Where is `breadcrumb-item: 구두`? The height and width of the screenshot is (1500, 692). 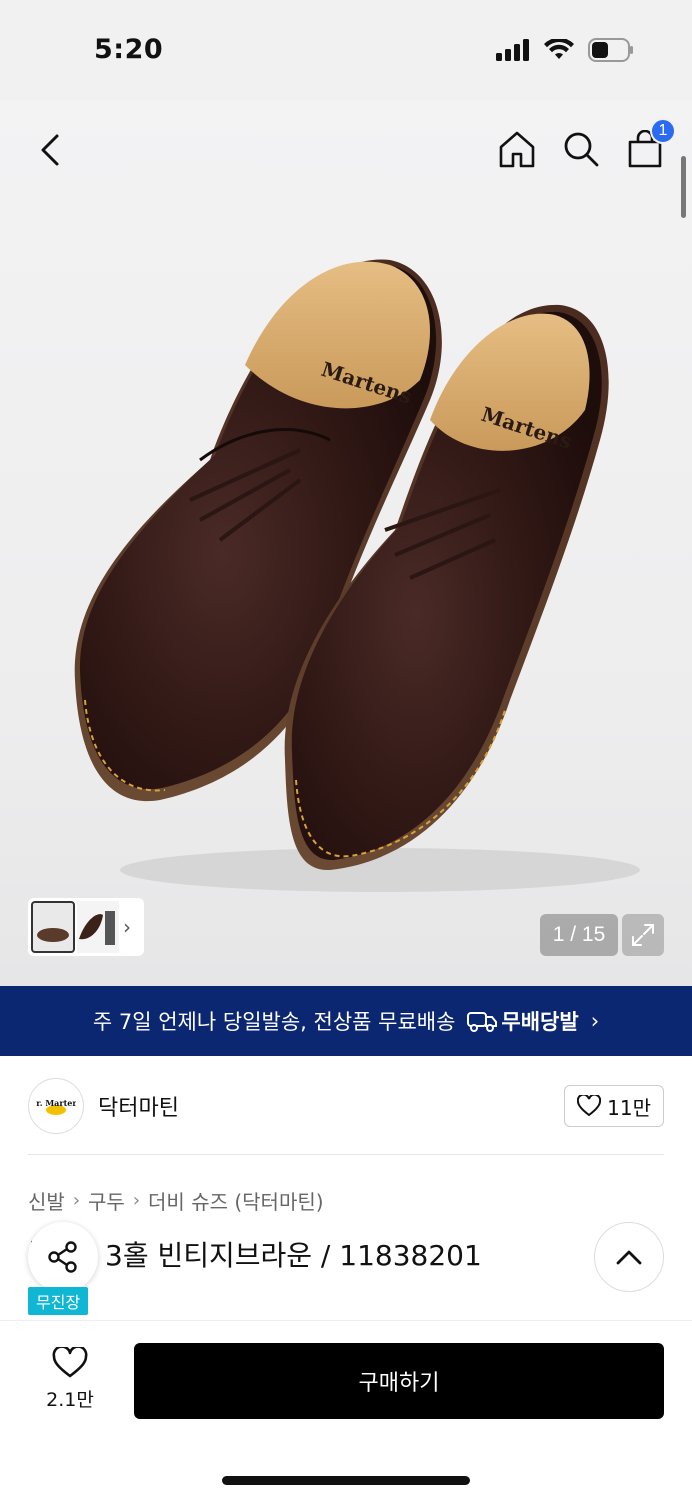 breadcrumb-item: 구두 is located at coordinates (106, 1200).